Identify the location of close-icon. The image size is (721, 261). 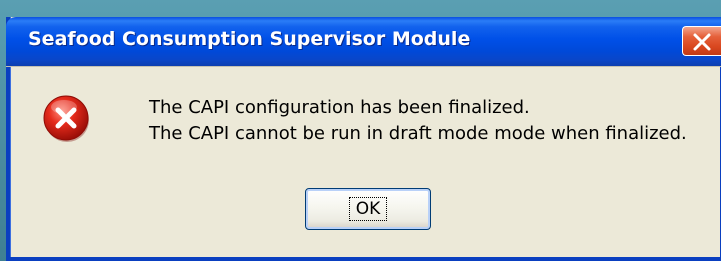
(702, 42).